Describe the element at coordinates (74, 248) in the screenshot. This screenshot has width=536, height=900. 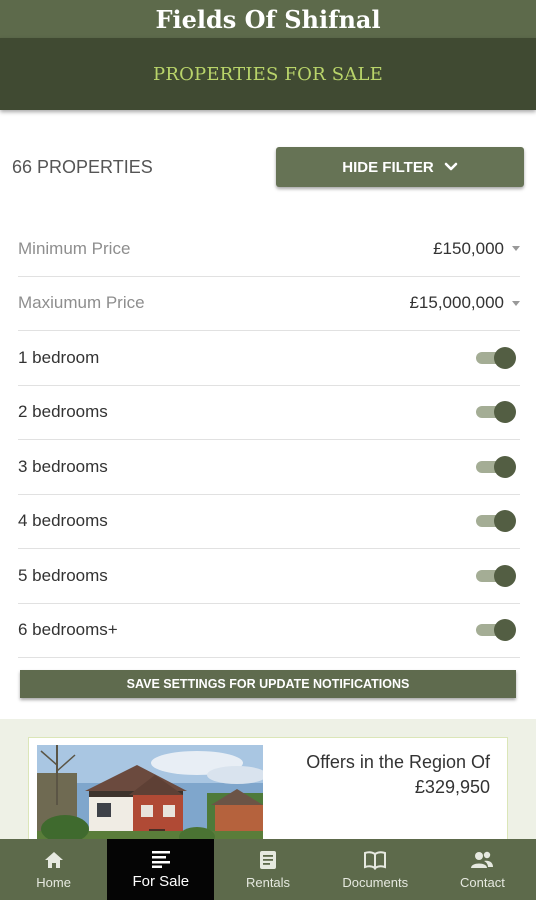
I see `min-price-label: Minimum Price` at that location.